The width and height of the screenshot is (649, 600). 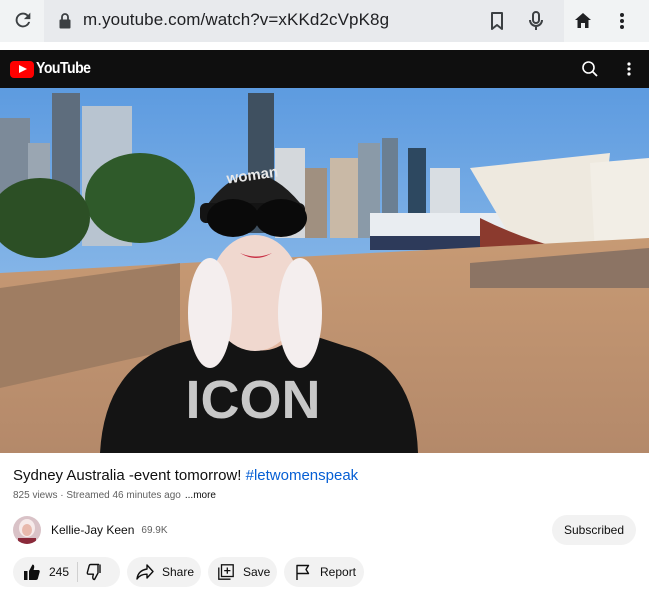 I want to click on share-icon, so click(x=145, y=572).